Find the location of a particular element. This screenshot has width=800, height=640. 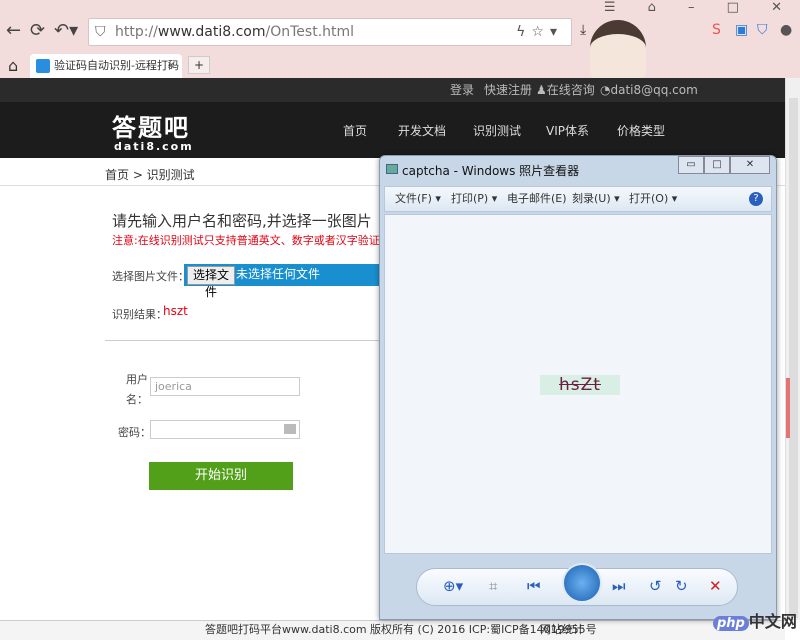

nav-home: 首页 is located at coordinates (355, 130).